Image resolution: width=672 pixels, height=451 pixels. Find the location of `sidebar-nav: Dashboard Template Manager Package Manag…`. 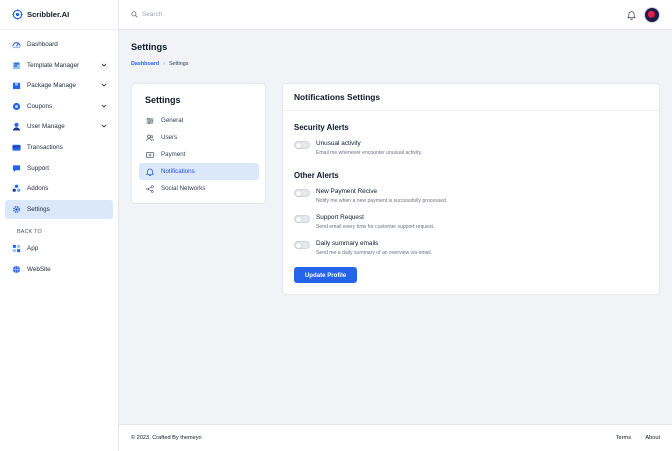

sidebar-nav: Dashboard Template Manager Package Manag… is located at coordinates (59, 154).